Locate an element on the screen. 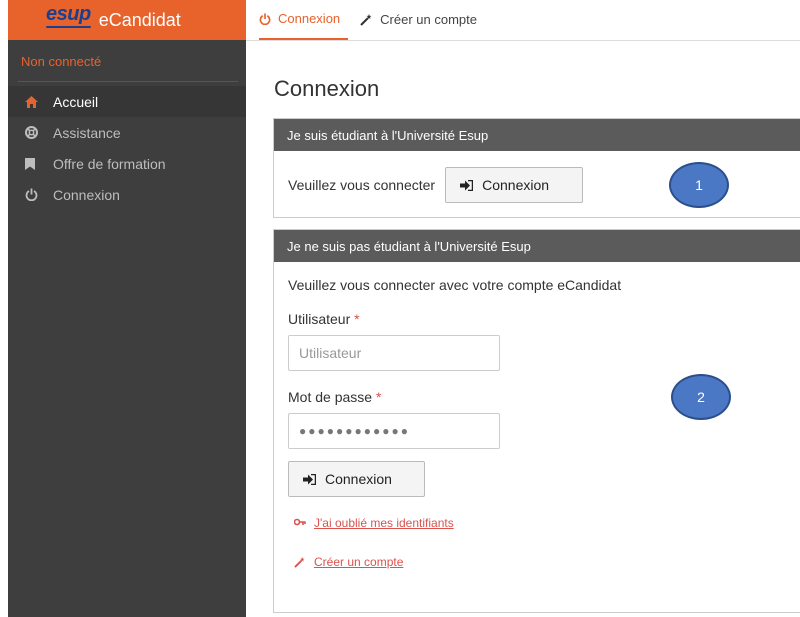 The image size is (800, 617). sidebar-item-assistance: Assistance is located at coordinates (127, 132).